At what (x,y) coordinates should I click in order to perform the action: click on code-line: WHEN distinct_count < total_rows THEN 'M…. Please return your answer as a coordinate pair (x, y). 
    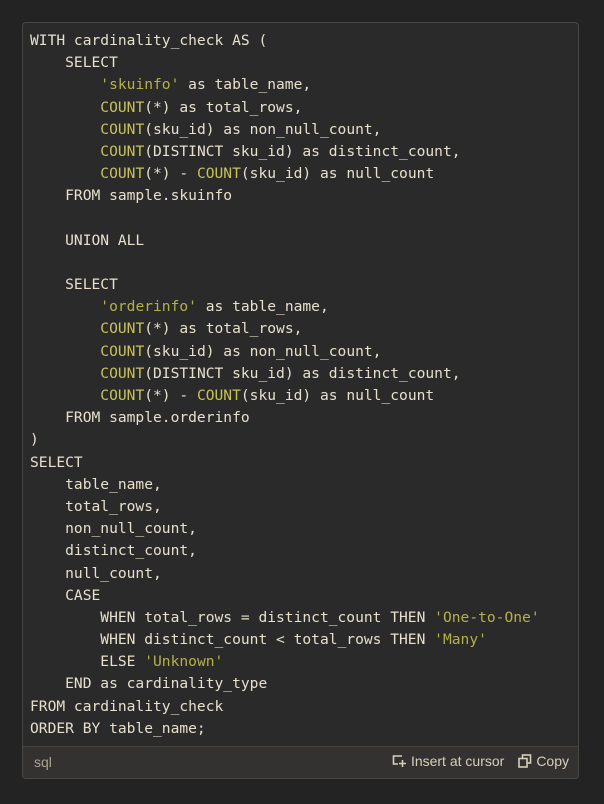
    Looking at the image, I should click on (304, 640).